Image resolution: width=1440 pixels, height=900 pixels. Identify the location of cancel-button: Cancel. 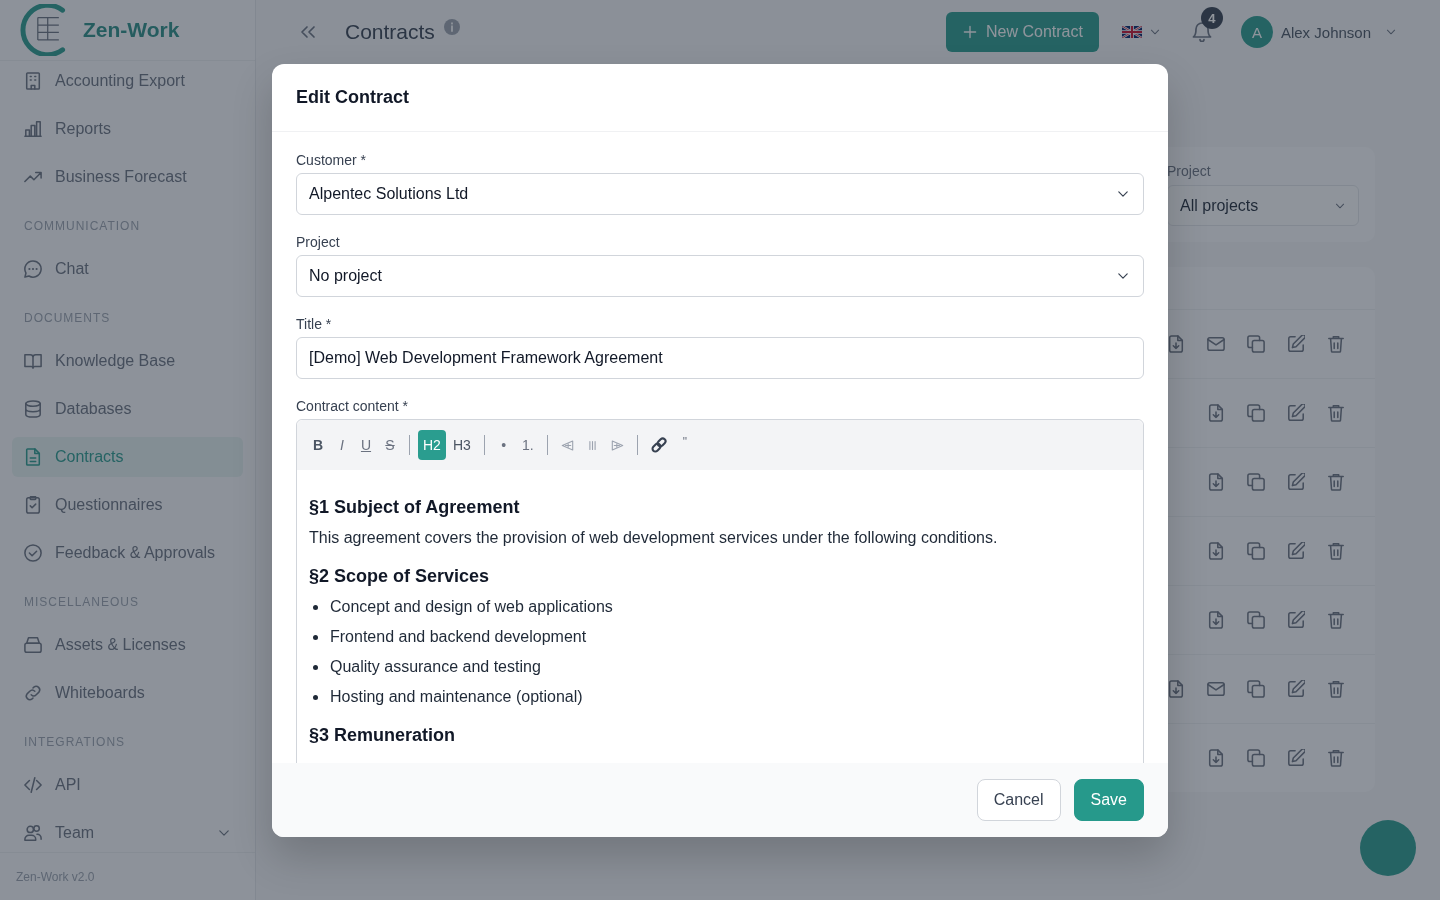
(1018, 800).